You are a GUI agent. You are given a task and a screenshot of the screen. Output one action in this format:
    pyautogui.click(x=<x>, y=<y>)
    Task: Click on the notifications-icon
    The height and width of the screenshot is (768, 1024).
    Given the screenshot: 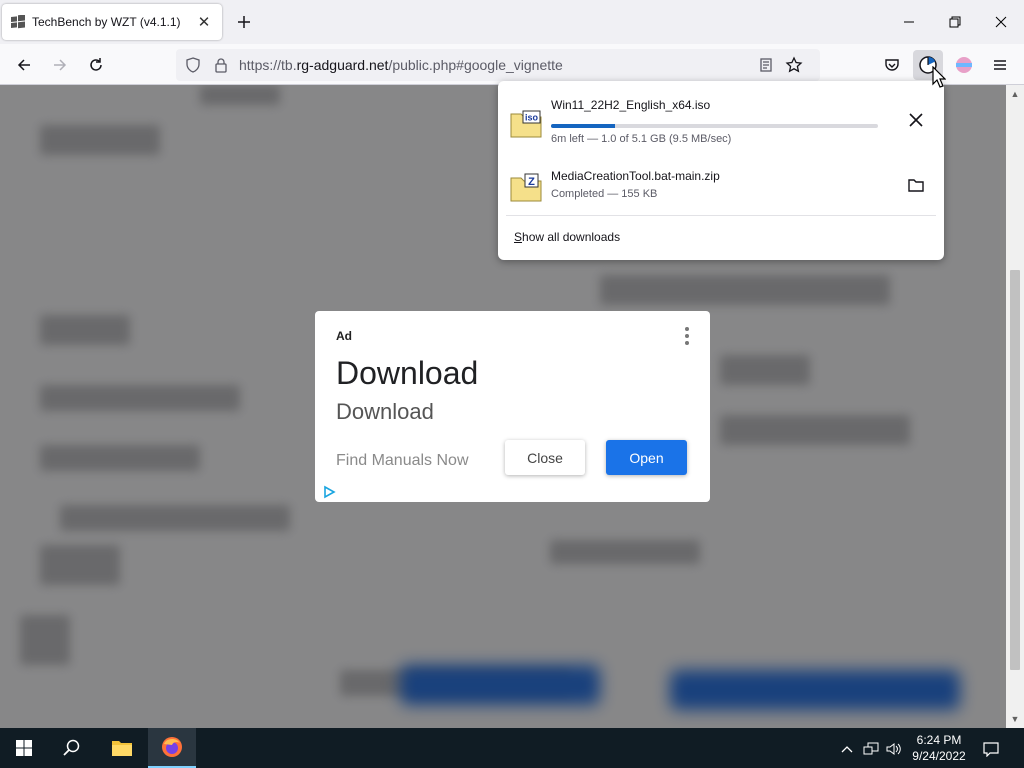 What is the action you would take?
    pyautogui.click(x=991, y=749)
    